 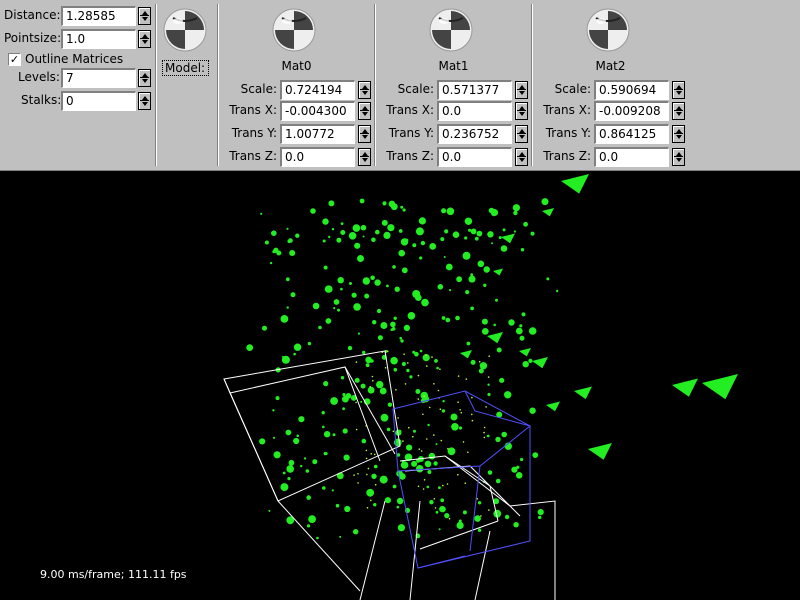 What do you see at coordinates (521, 90) in the screenshot?
I see `mat1-scale-spinner` at bounding box center [521, 90].